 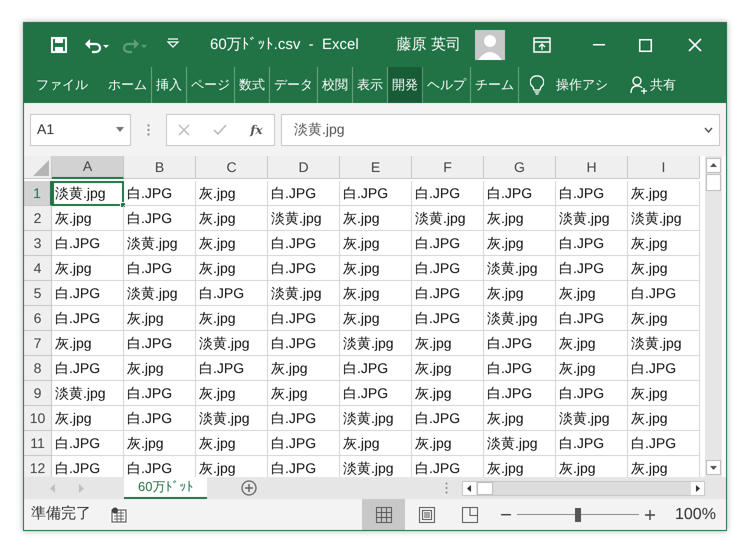 I want to click on row-header: 3, so click(x=38, y=243).